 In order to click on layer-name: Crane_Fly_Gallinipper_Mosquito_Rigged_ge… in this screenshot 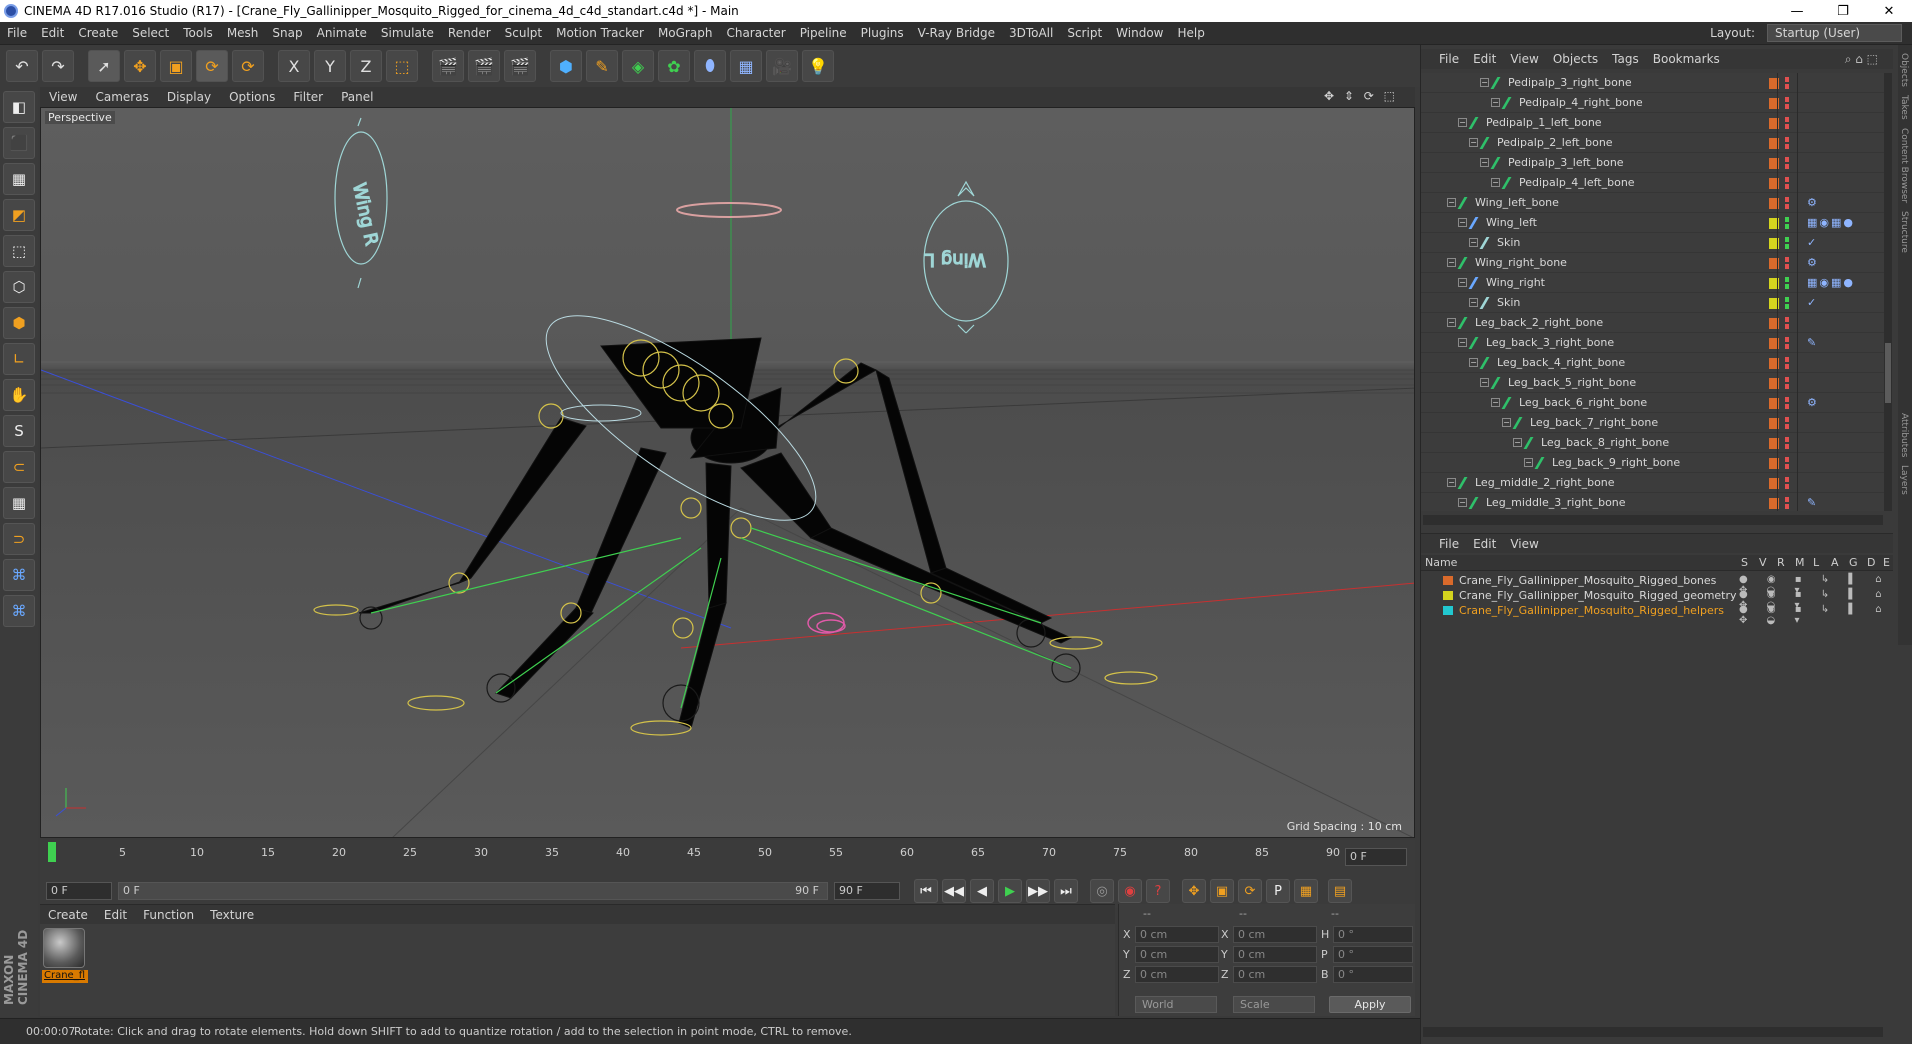, I will do `click(1598, 595)`.